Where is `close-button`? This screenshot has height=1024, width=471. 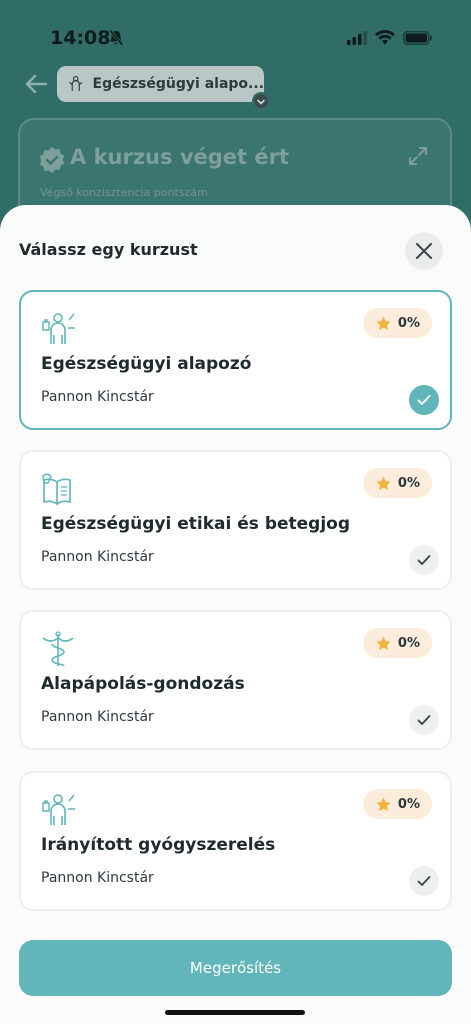 close-button is located at coordinates (424, 251).